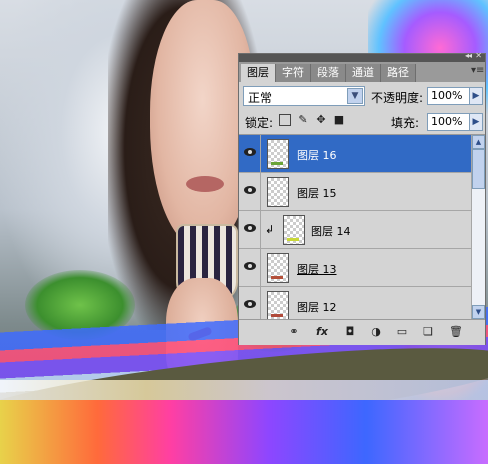  Describe the element at coordinates (328, 73) in the screenshot. I see `tab-paragraph: 段落` at that location.